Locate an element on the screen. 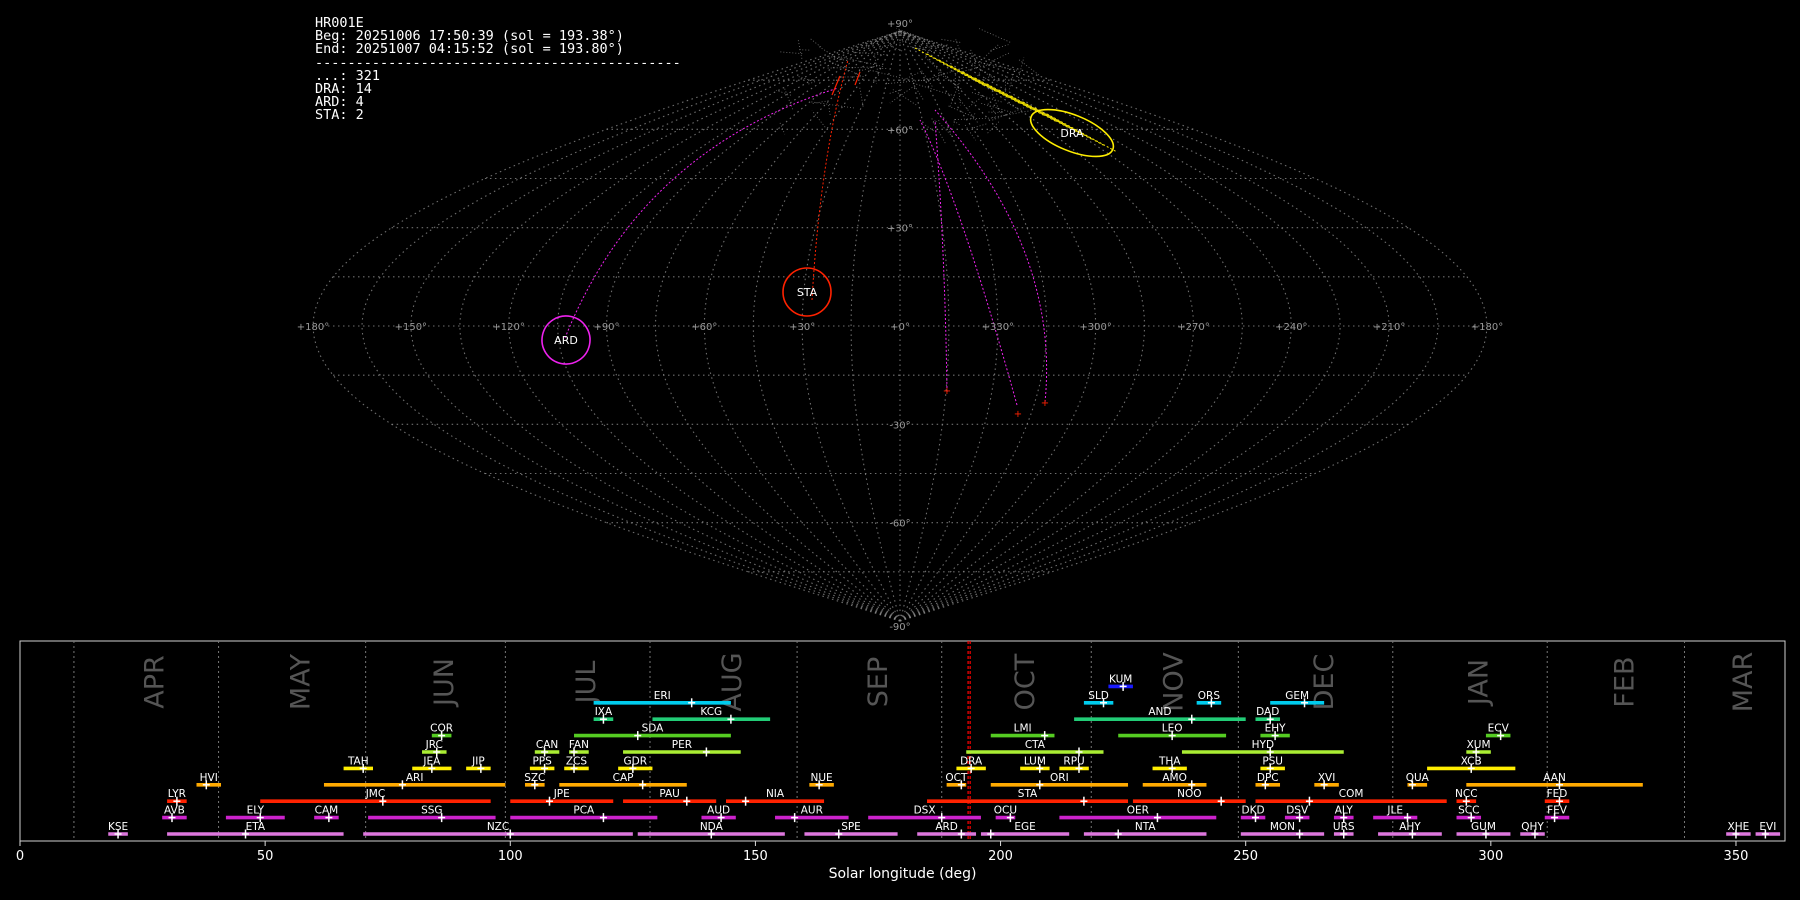  shower-label-amo: AMO is located at coordinates (1174, 778).